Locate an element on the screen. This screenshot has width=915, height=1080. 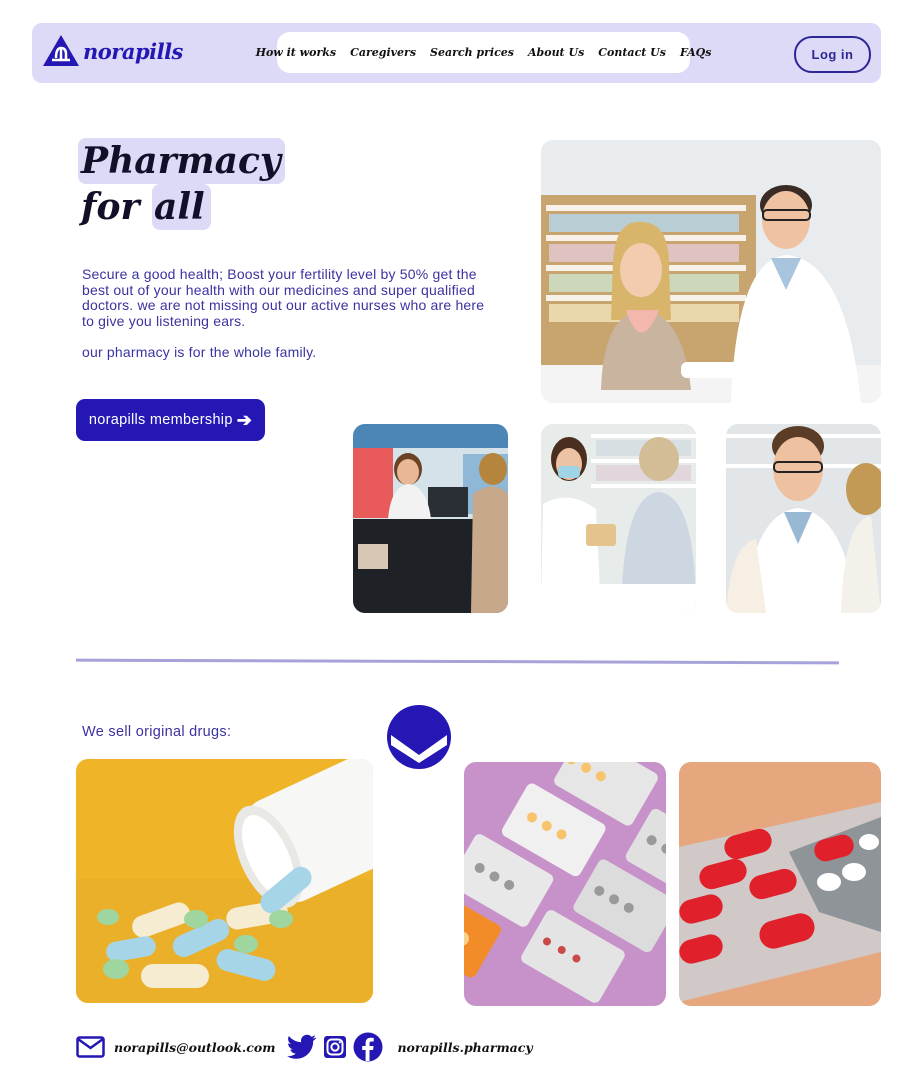
nav-caregivers: Caregivers is located at coordinates (383, 52).